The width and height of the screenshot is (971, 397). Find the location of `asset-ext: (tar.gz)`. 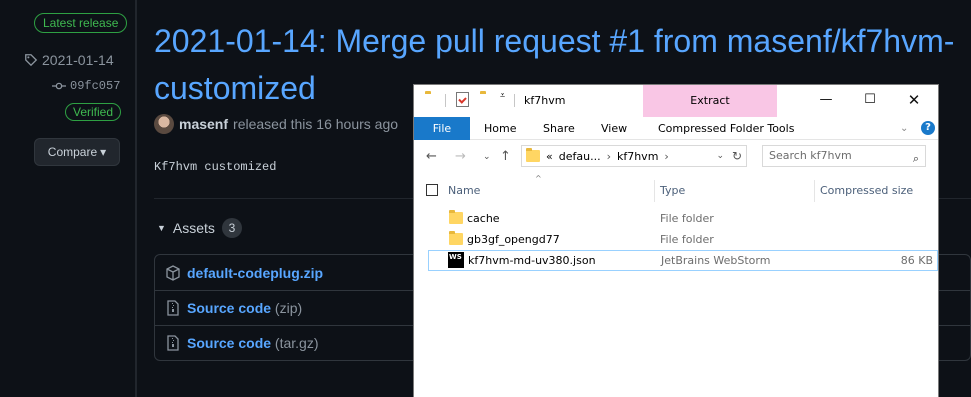

asset-ext: (tar.gz) is located at coordinates (296, 343).